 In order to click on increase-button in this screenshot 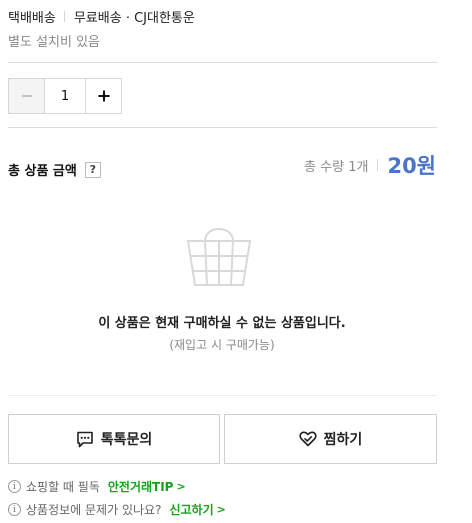, I will do `click(103, 96)`.